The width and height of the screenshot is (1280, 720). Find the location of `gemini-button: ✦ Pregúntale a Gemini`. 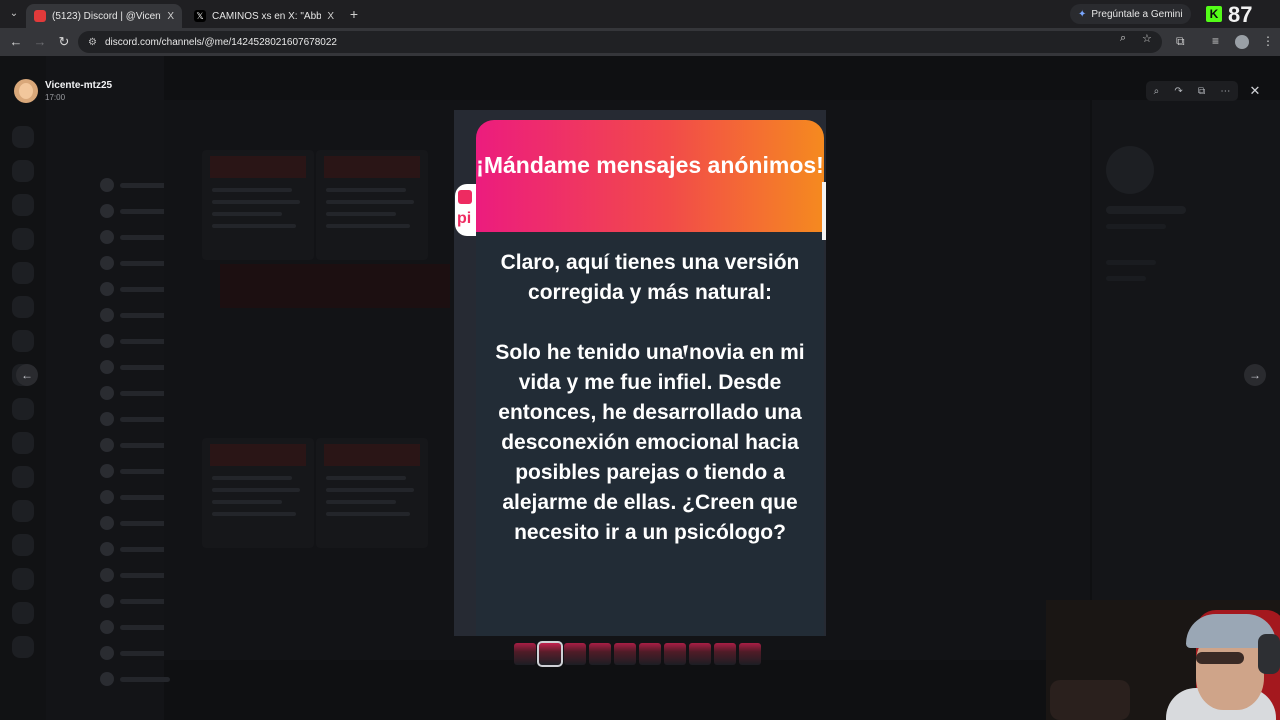

gemini-button: ✦ Pregúntale a Gemini is located at coordinates (1130, 14).